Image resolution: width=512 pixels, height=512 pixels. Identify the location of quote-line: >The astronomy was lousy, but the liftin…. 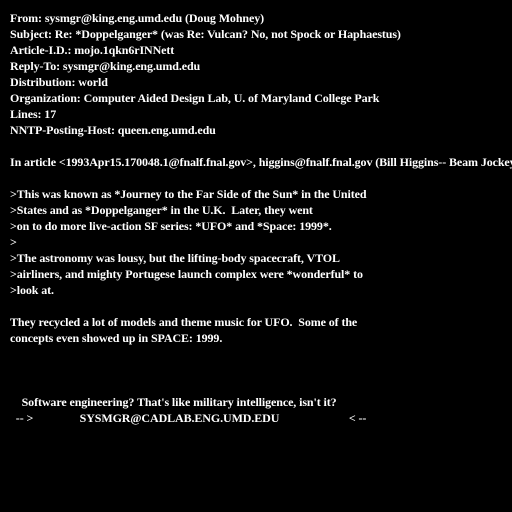
(175, 258).